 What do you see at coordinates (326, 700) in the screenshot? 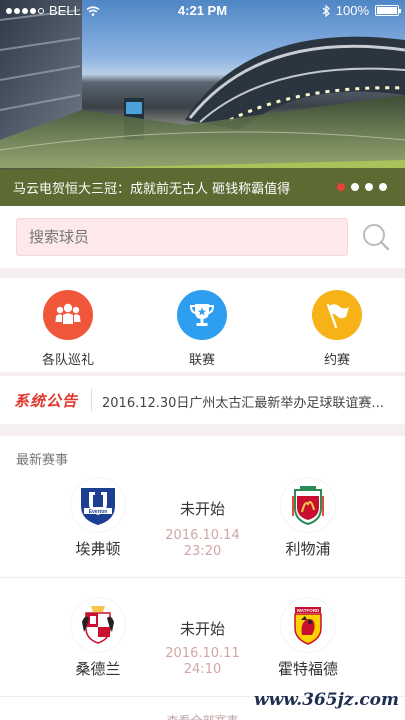
I see `watermark: www.365jz.com` at bounding box center [326, 700].